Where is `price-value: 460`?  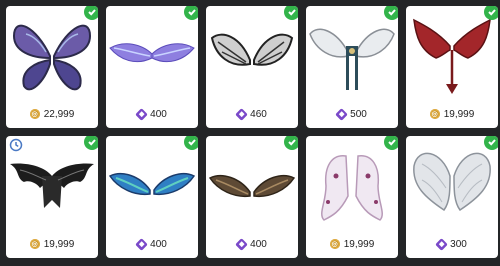 price-value: 460 is located at coordinates (258, 114).